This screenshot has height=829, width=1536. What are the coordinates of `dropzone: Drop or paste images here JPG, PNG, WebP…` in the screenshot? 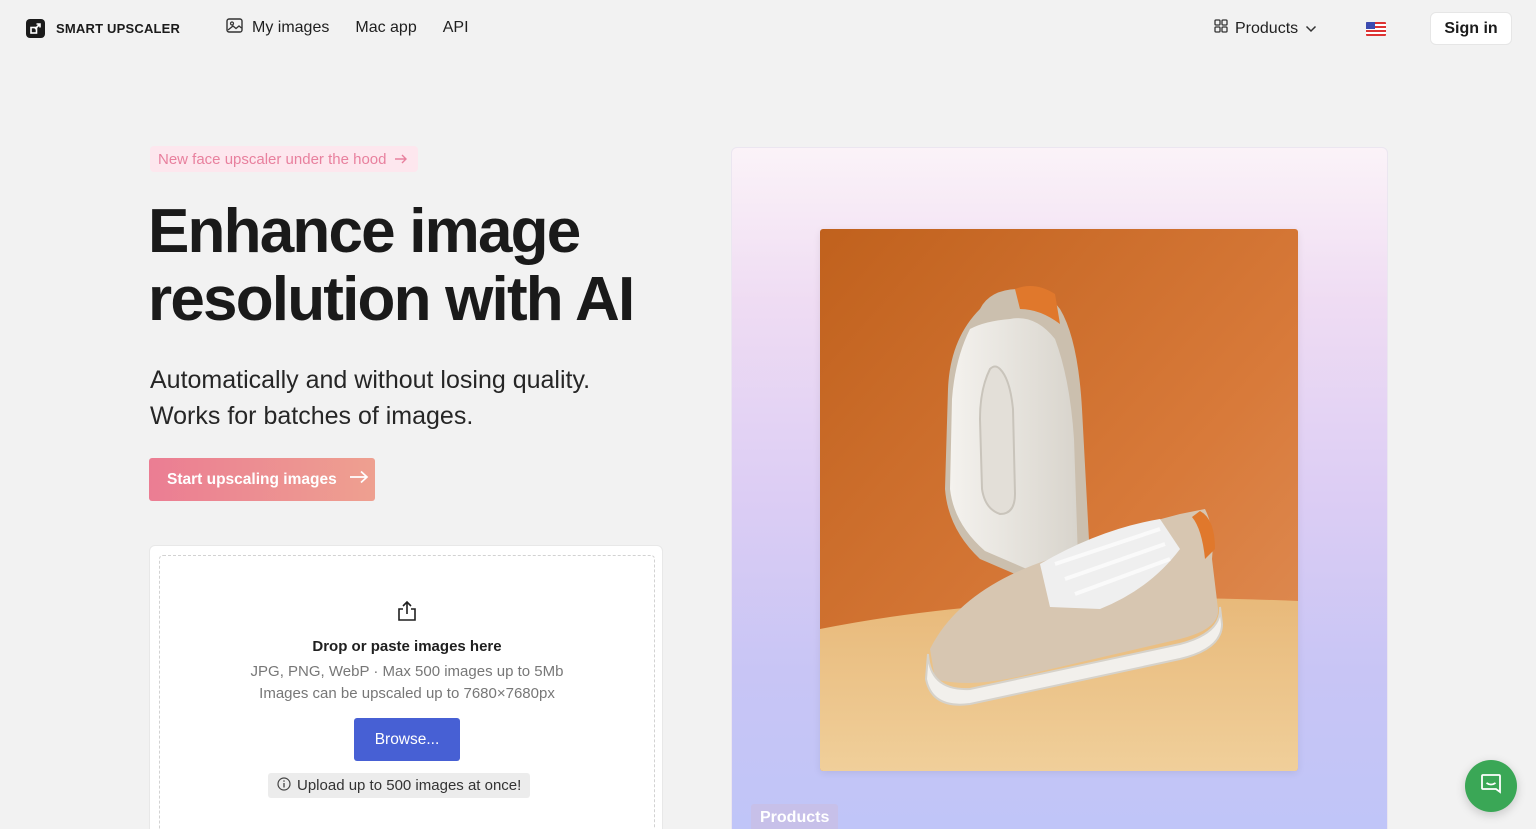 It's located at (407, 692).